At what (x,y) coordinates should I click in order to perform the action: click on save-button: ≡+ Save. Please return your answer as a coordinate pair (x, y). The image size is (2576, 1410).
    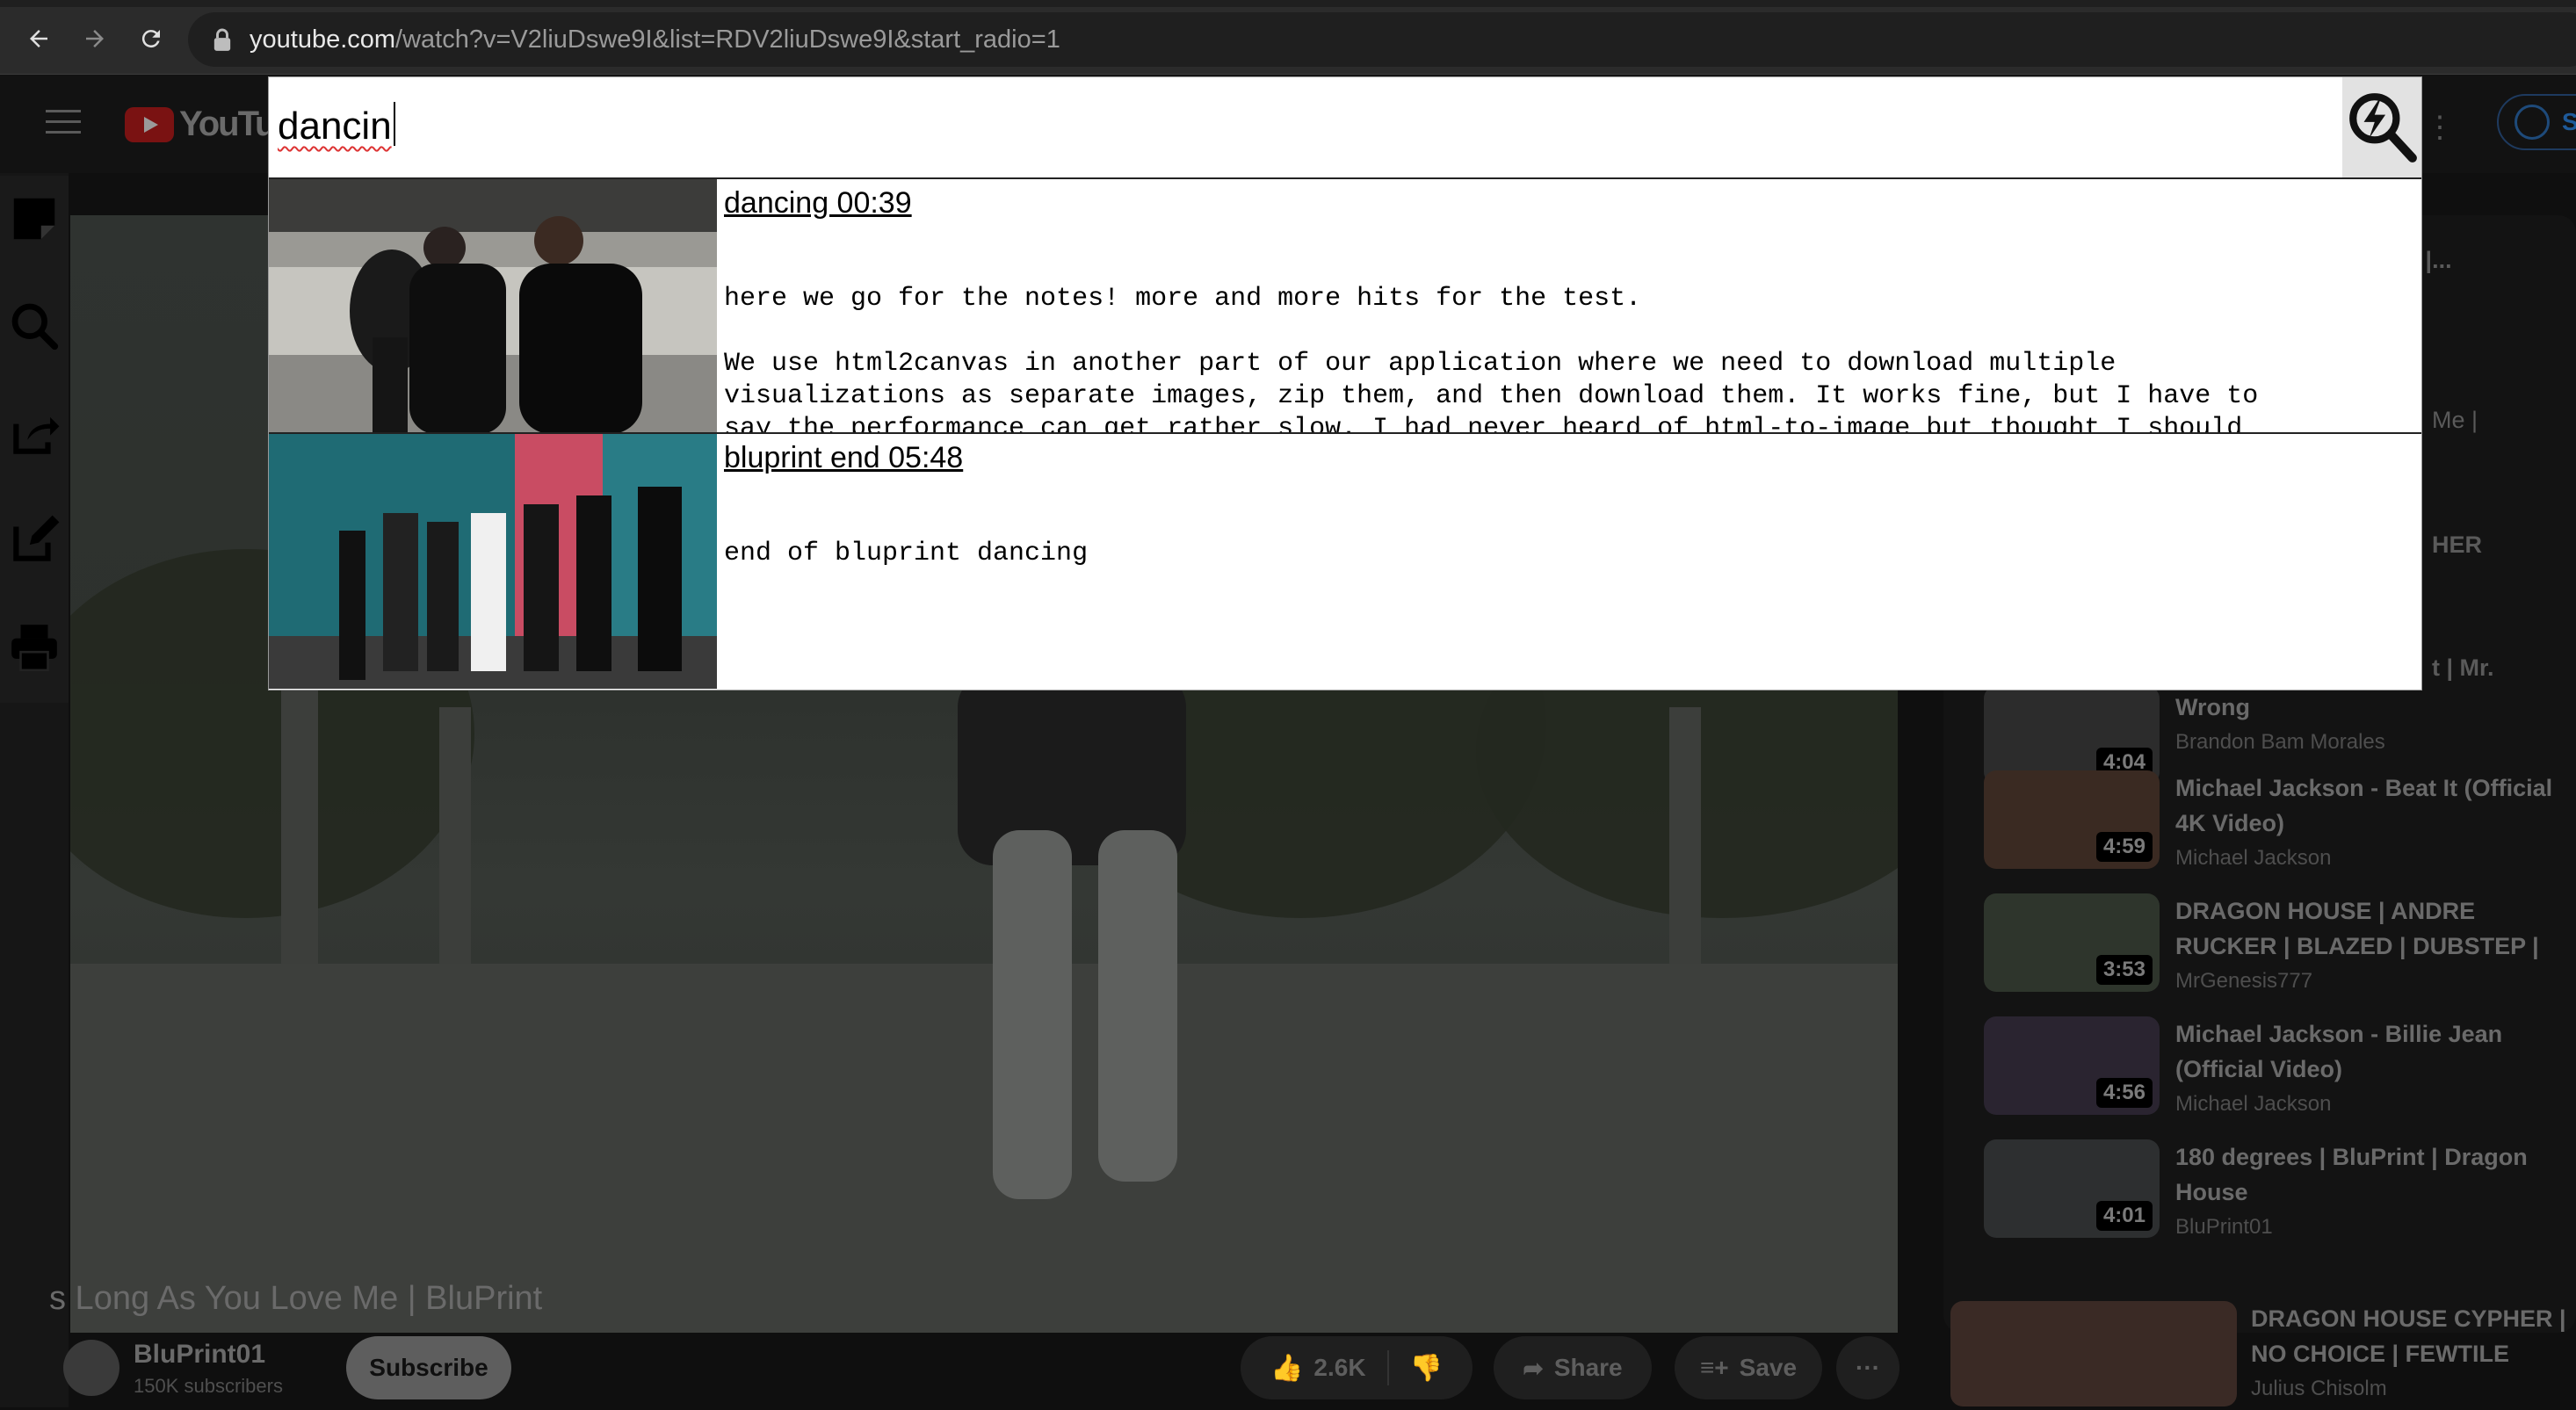
    Looking at the image, I should click on (1748, 1367).